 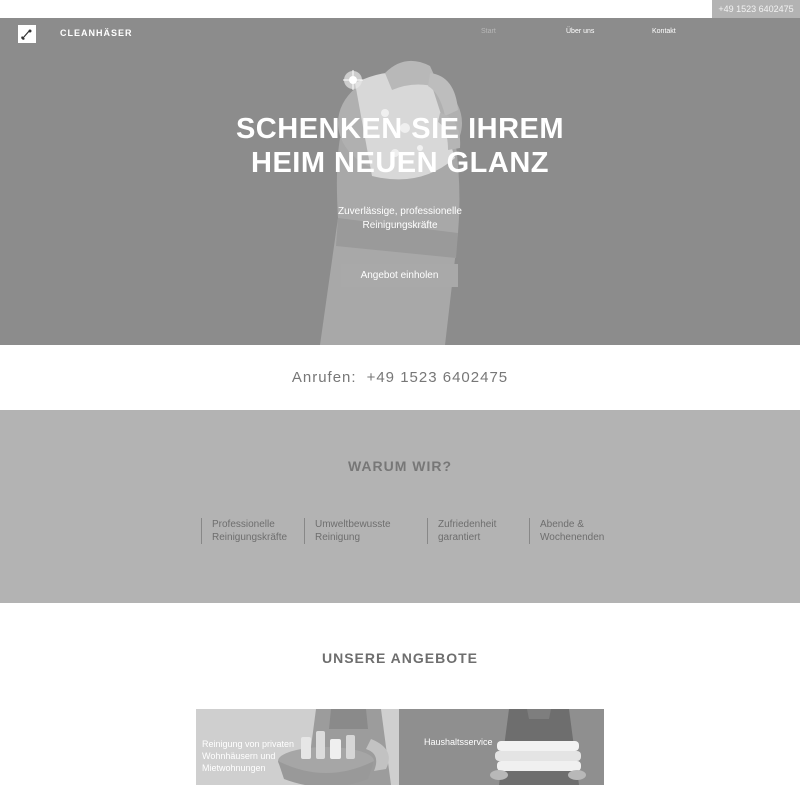 I want to click on get-quote-button: Angebot einholen, so click(x=399, y=275).